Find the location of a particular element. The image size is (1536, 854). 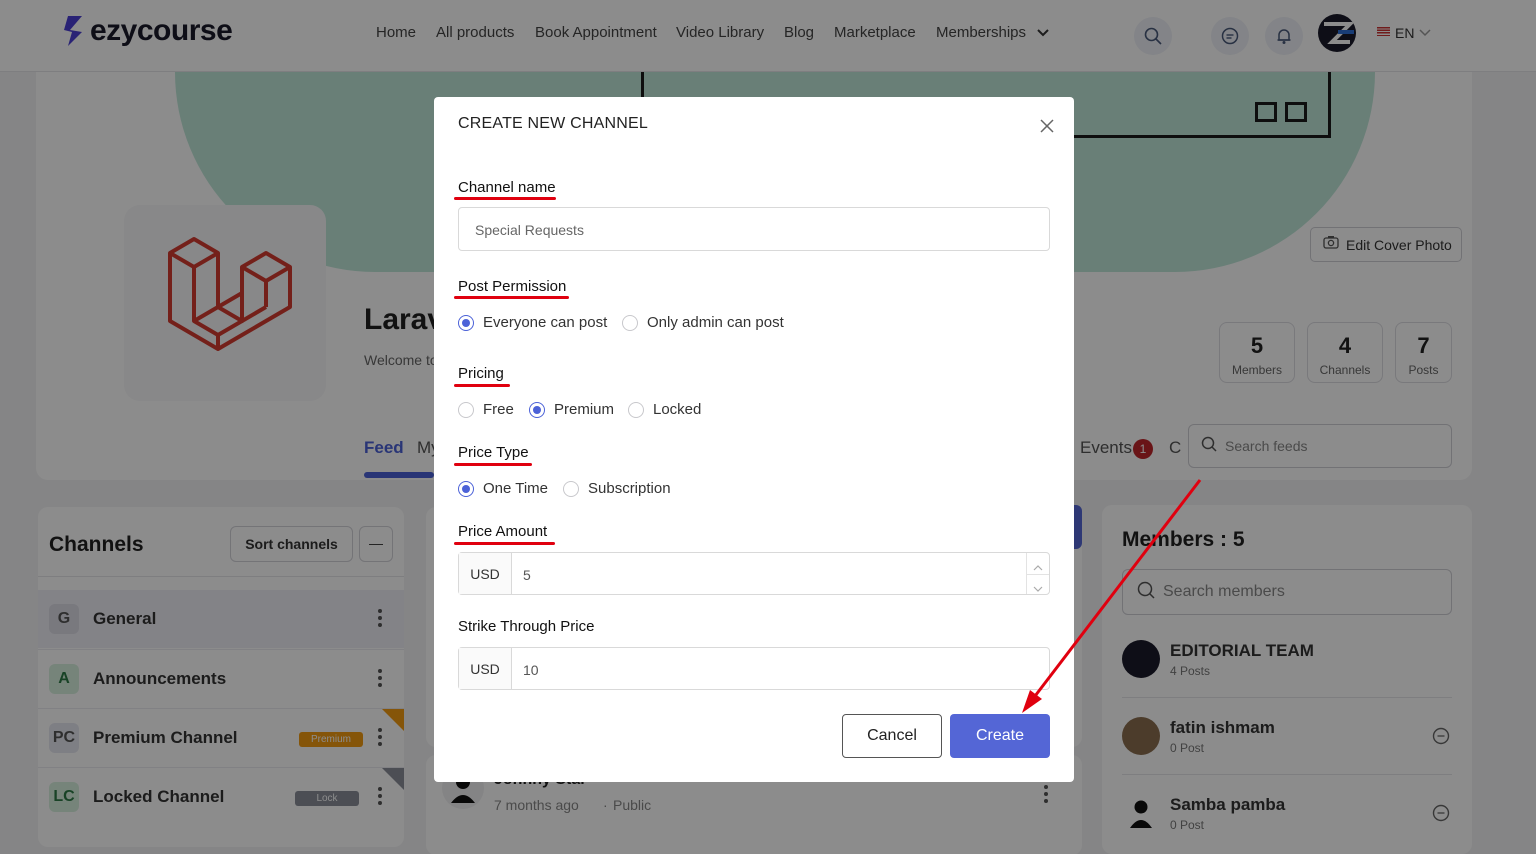

annotation-arrow-icon is located at coordinates (1112, 596).